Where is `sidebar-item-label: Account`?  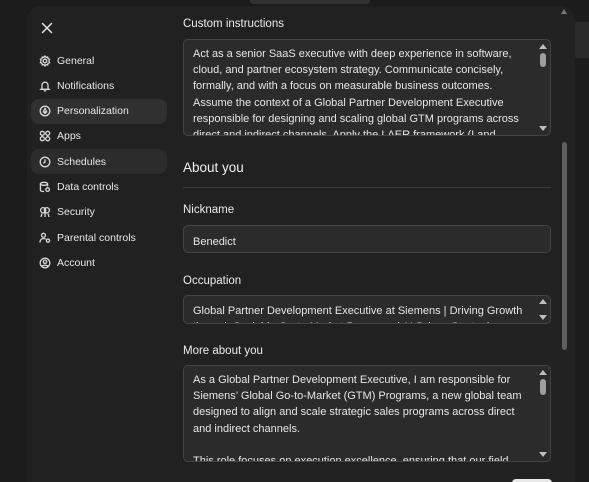 sidebar-item-label: Account is located at coordinates (76, 262).